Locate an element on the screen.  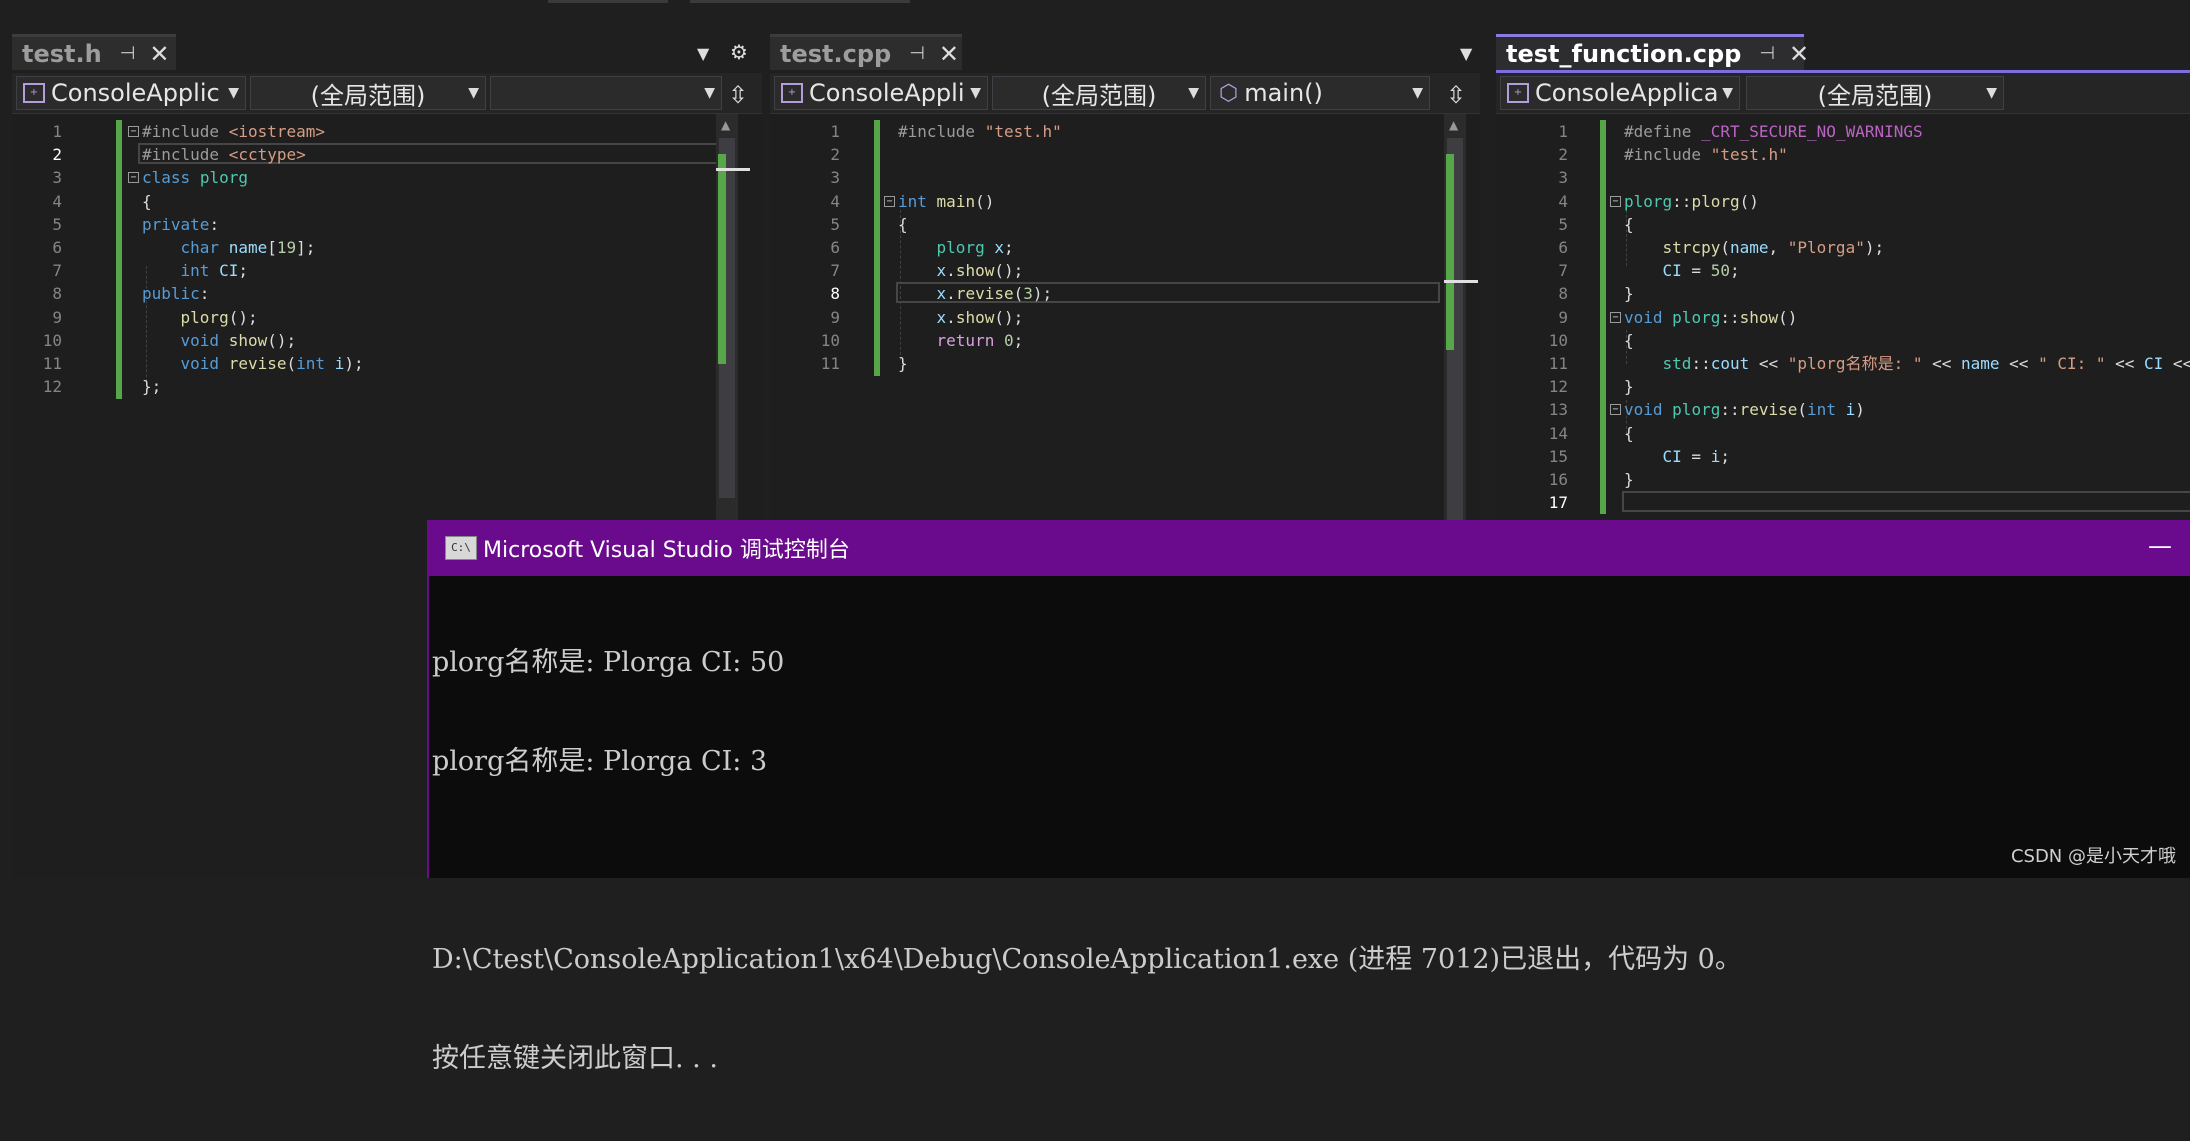
tab-test-function-cpp: test_function.cpp ⊣ ✕ is located at coordinates (1652, 52).